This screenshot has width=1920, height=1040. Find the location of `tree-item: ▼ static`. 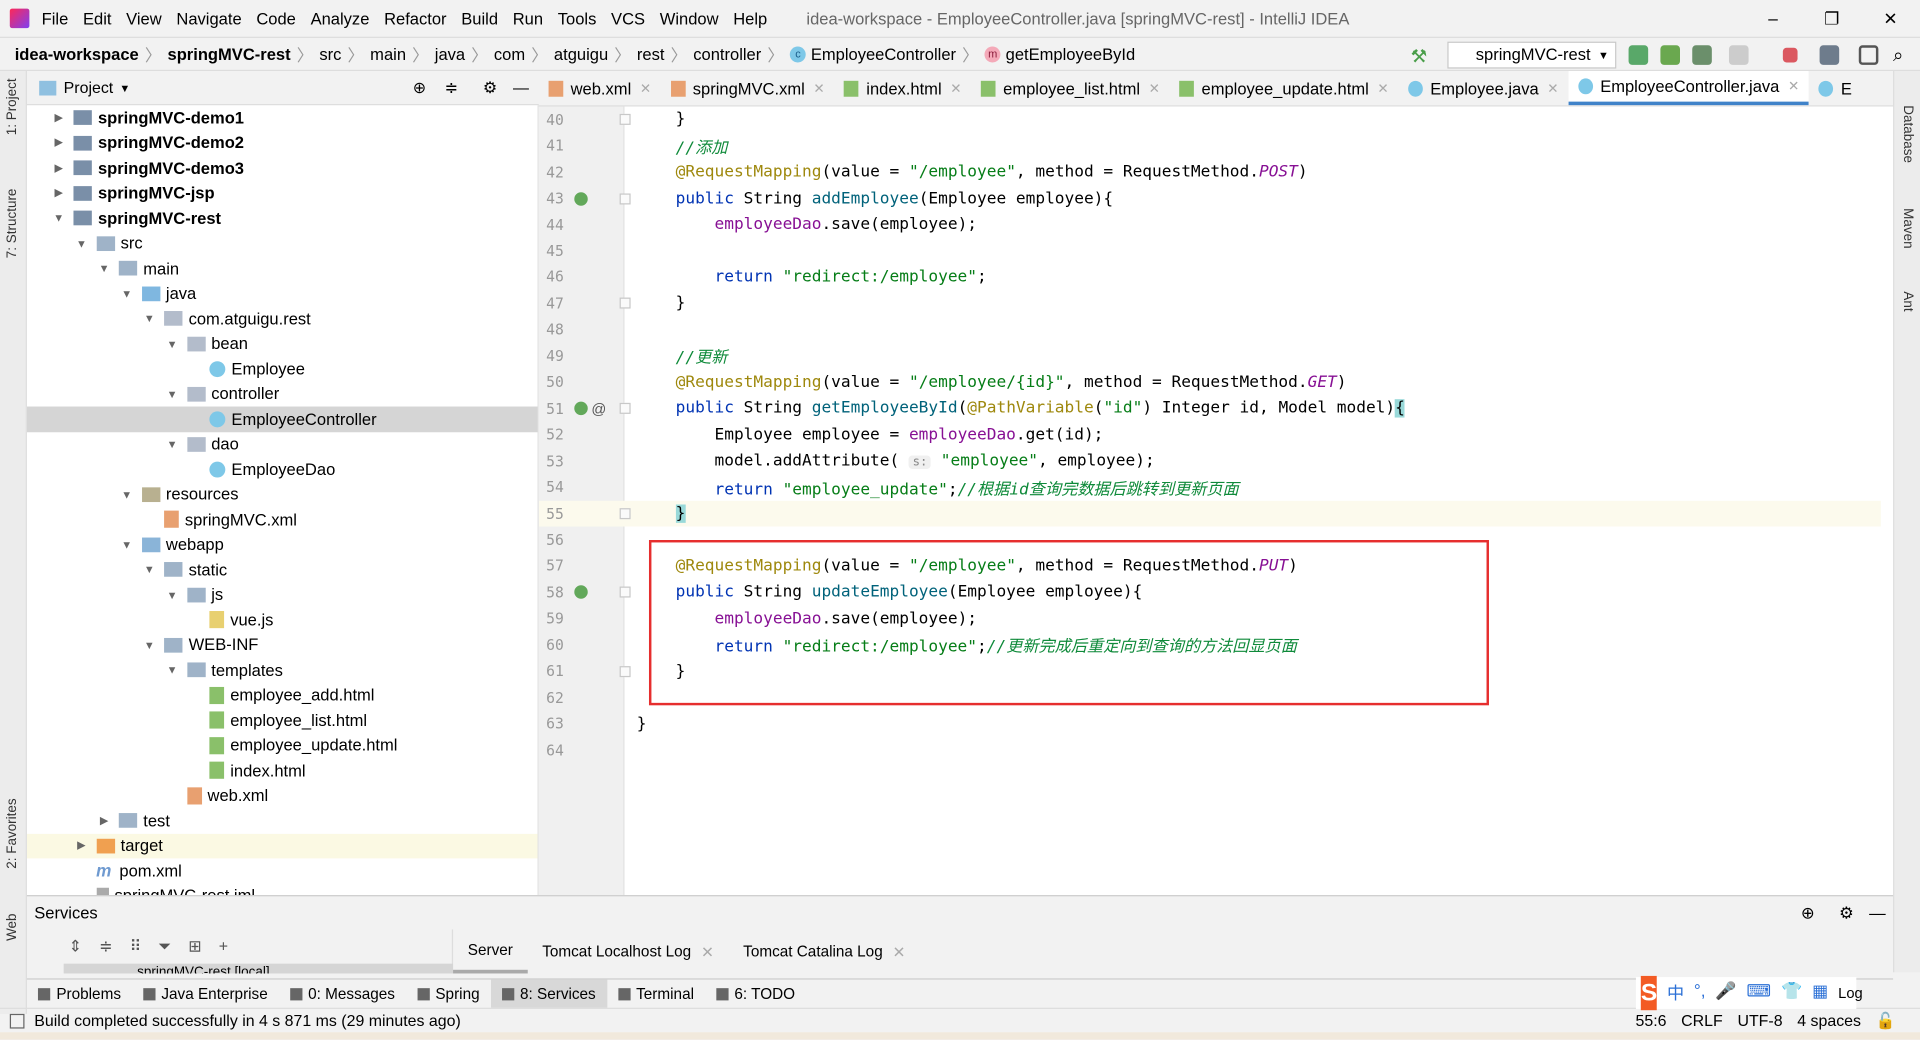

tree-item: ▼ static is located at coordinates (282, 569).